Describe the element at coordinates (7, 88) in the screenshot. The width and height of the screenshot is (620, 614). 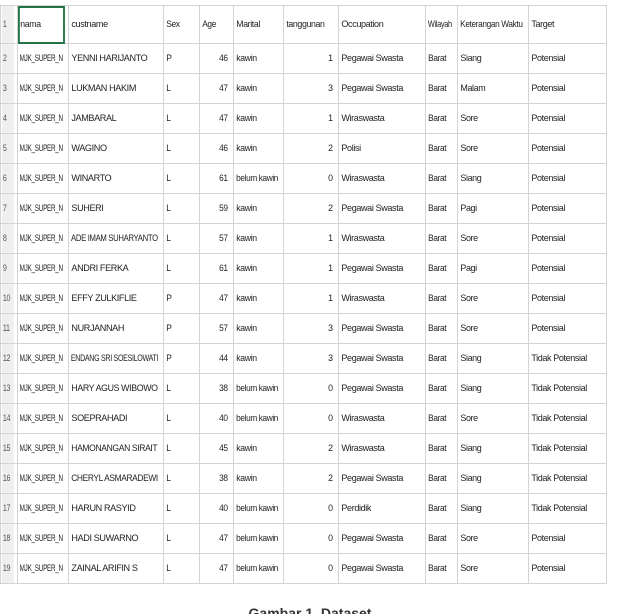
I see `row-number: 3` at that location.